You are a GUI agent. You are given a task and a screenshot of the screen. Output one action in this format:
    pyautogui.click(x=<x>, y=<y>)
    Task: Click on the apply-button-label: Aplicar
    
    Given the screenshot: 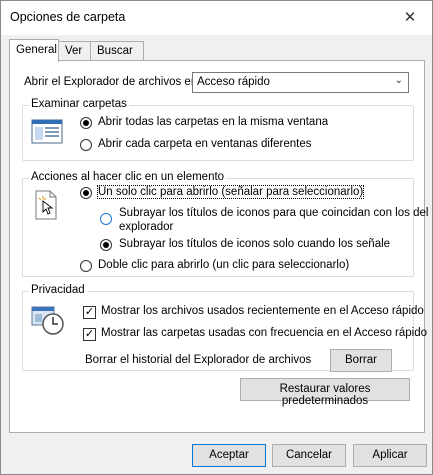 What is the action you would take?
    pyautogui.click(x=390, y=455)
    